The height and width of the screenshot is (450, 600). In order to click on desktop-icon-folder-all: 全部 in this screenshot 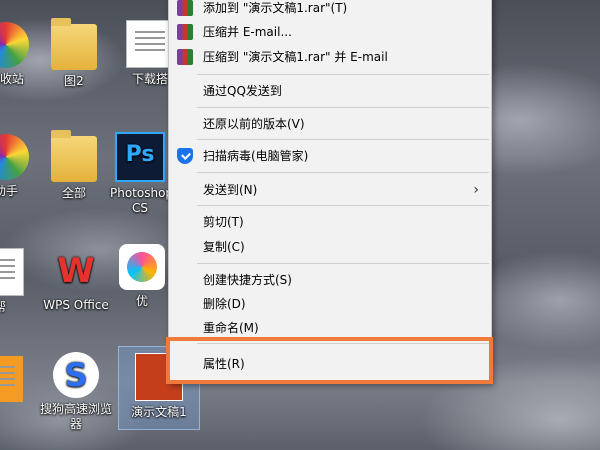, I will do `click(74, 165)`.